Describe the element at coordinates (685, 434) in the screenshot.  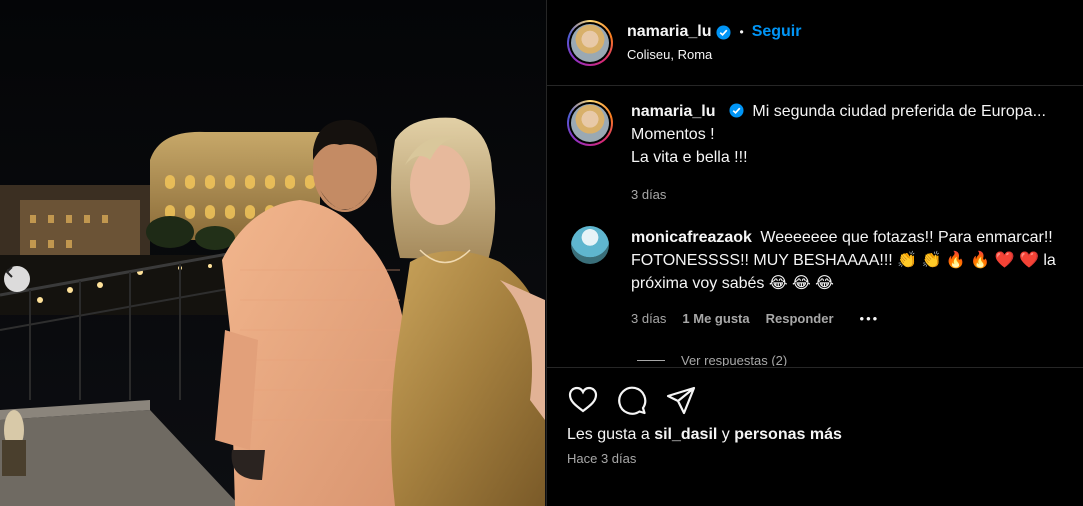
I see `likes-user: sil_dasil` at that location.